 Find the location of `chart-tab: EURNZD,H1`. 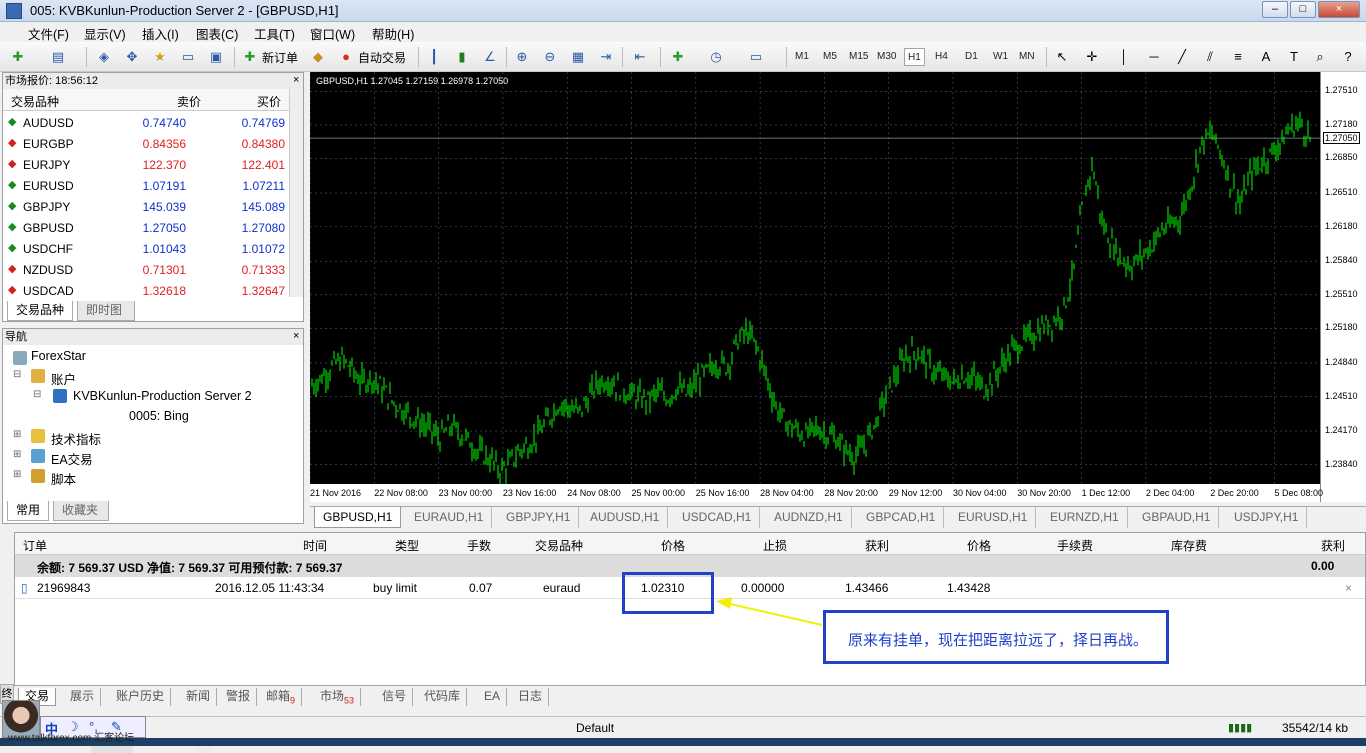

chart-tab: EURNZD,H1 is located at coordinates (1085, 517).